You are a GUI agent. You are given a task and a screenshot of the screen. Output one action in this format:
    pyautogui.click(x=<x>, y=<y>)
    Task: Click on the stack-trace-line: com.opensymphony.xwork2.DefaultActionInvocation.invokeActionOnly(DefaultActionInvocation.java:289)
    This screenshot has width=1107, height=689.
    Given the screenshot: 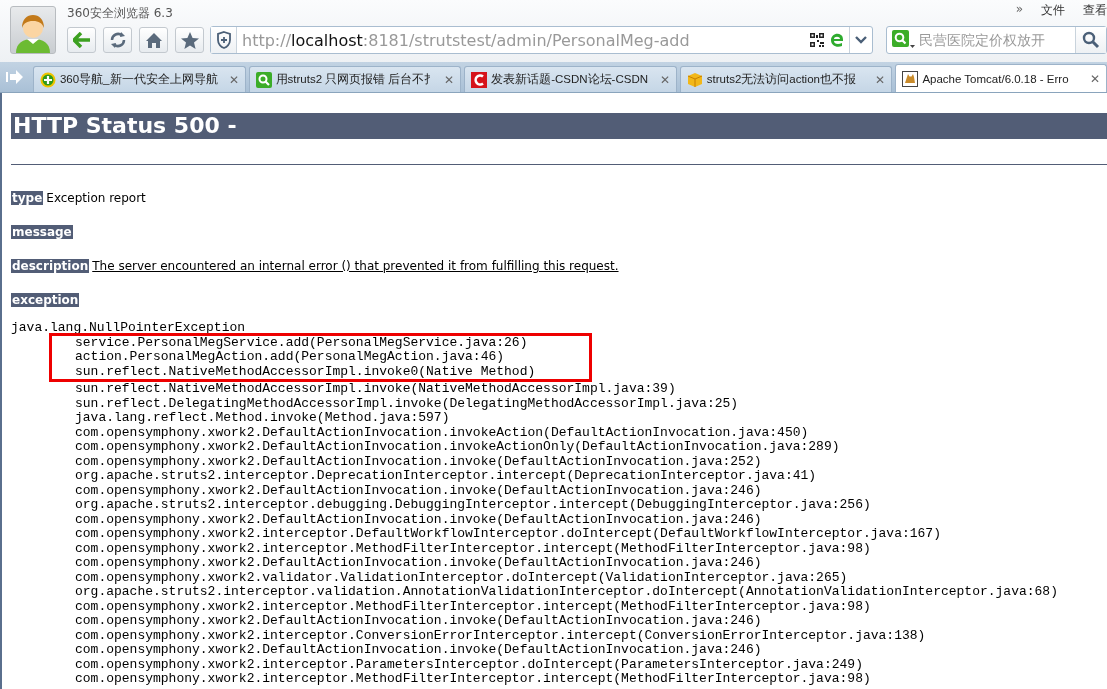 What is the action you would take?
    pyautogui.click(x=457, y=447)
    